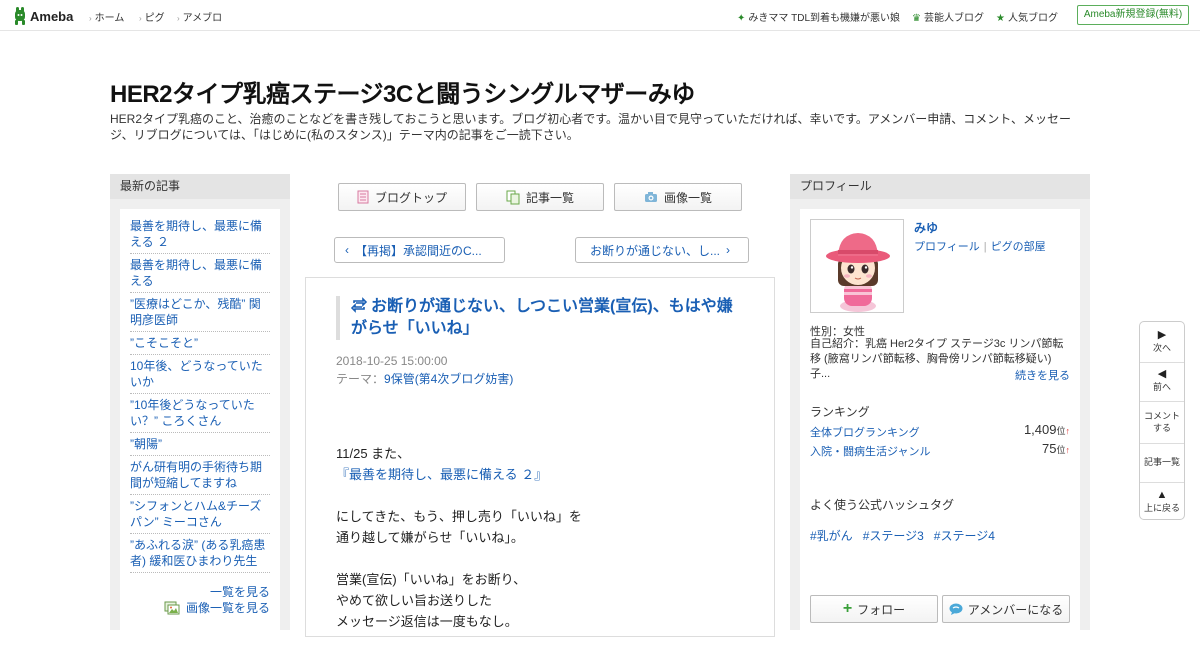  I want to click on hashtag-link: #ステージ3, so click(893, 535).